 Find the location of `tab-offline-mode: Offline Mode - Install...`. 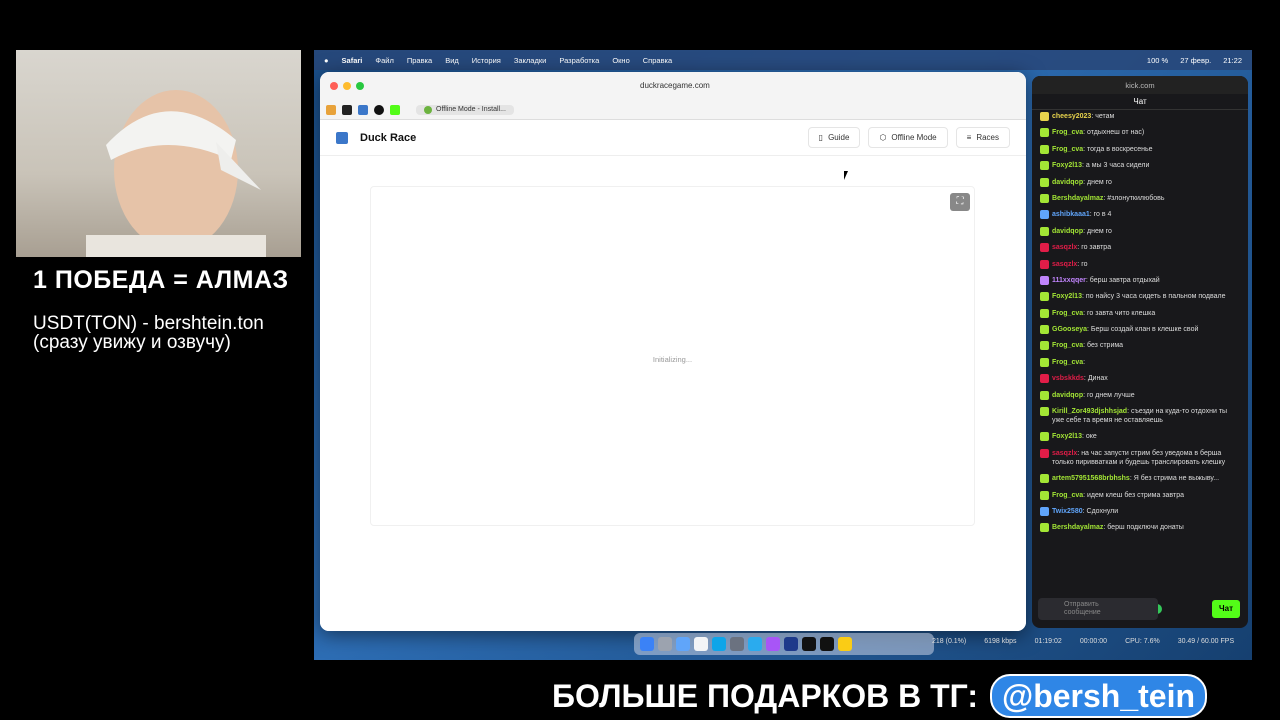

tab-offline-mode: Offline Mode - Install... is located at coordinates (465, 109).